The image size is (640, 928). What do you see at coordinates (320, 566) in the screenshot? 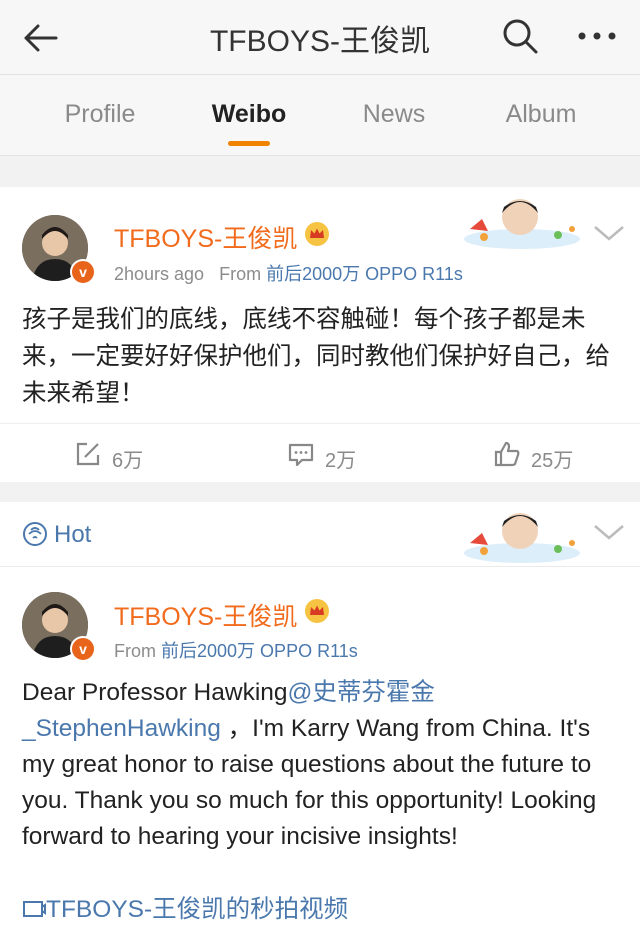
I see `divider` at bounding box center [320, 566].